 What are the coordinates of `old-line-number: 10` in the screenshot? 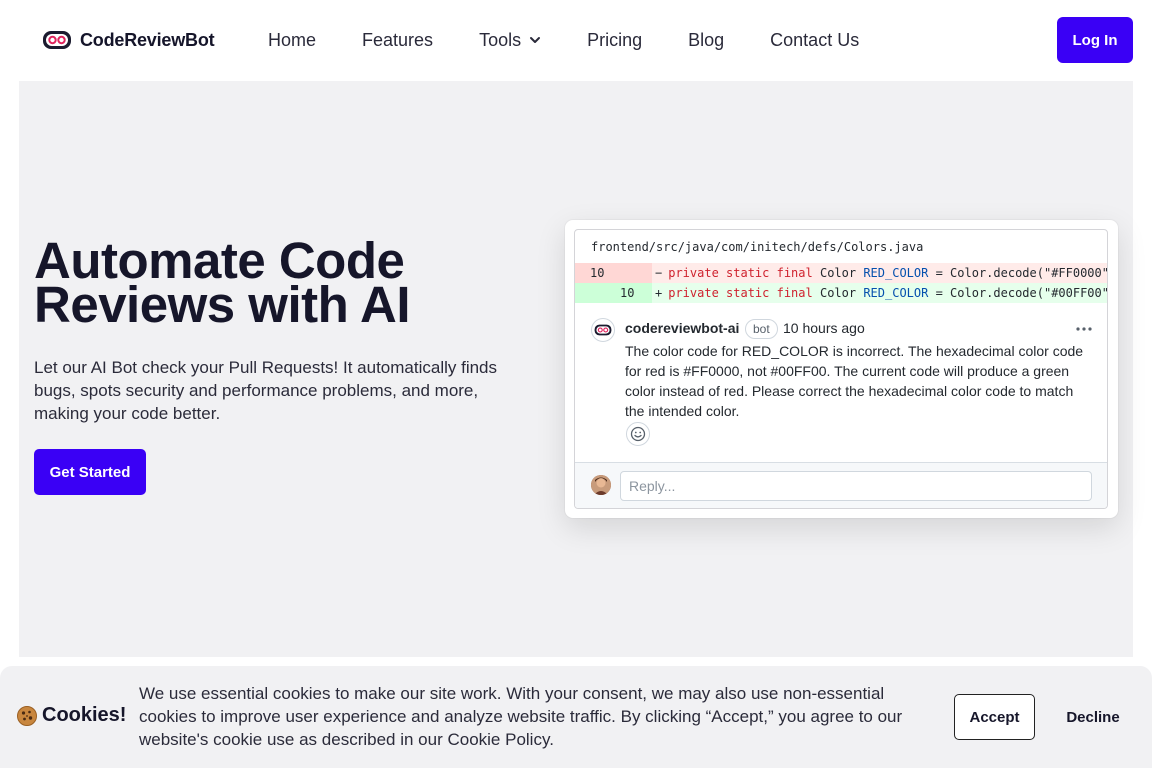 It's located at (595, 273).